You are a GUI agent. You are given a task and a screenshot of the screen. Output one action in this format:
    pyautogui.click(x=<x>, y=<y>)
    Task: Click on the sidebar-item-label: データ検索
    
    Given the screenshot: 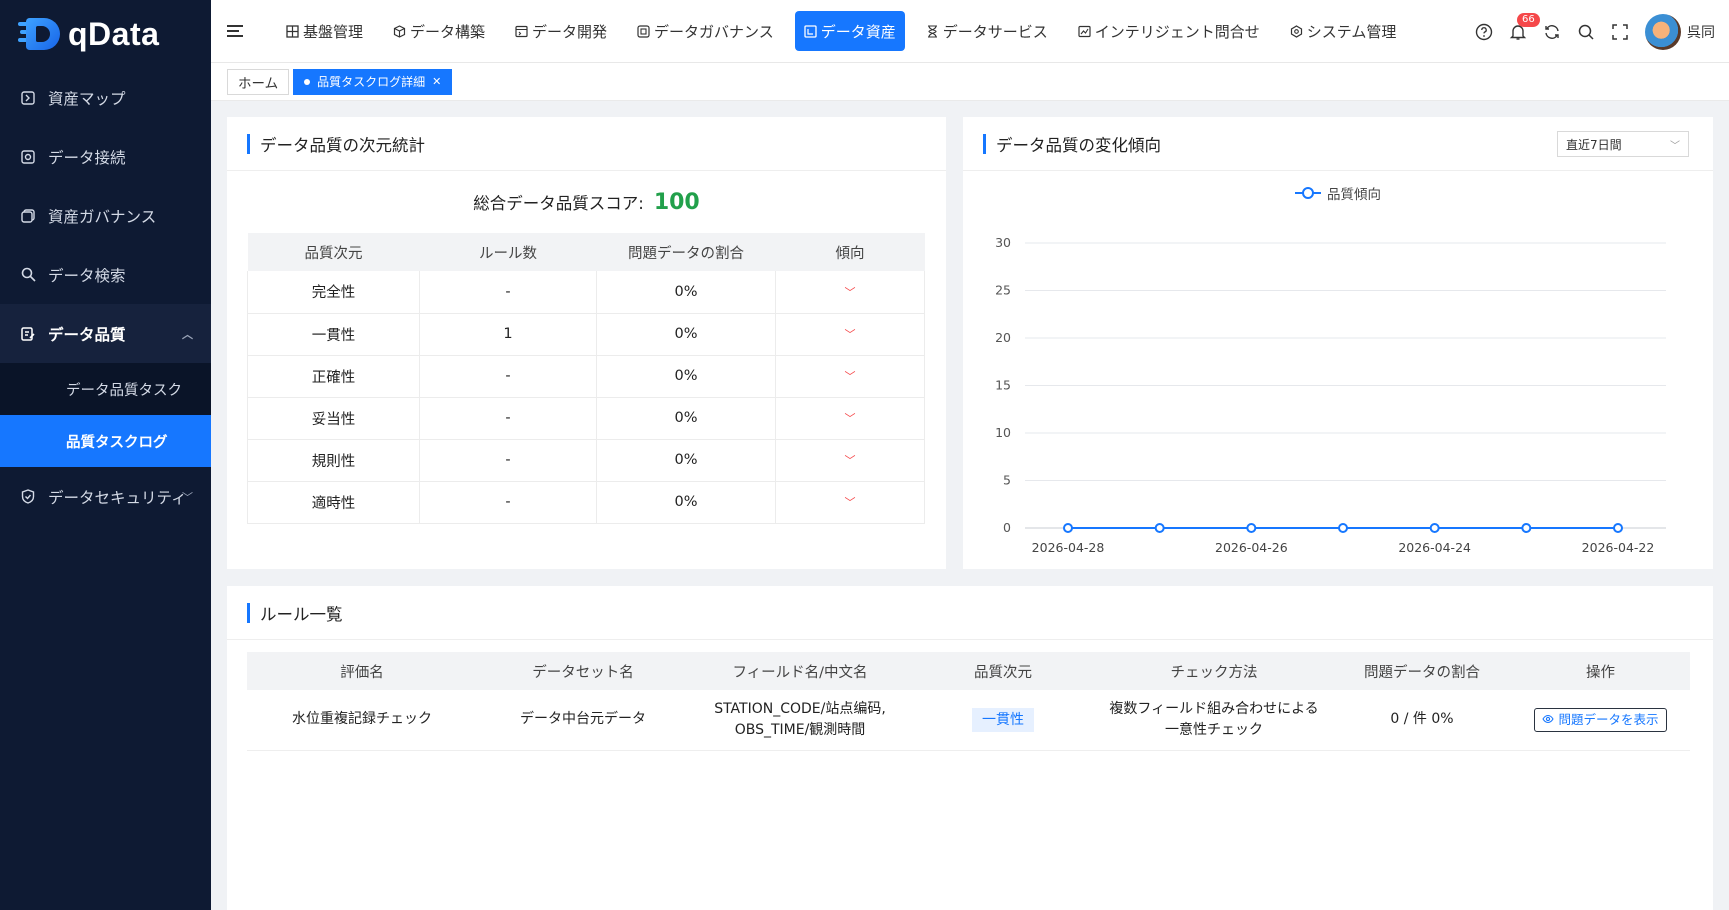 What is the action you would take?
    pyautogui.click(x=87, y=275)
    